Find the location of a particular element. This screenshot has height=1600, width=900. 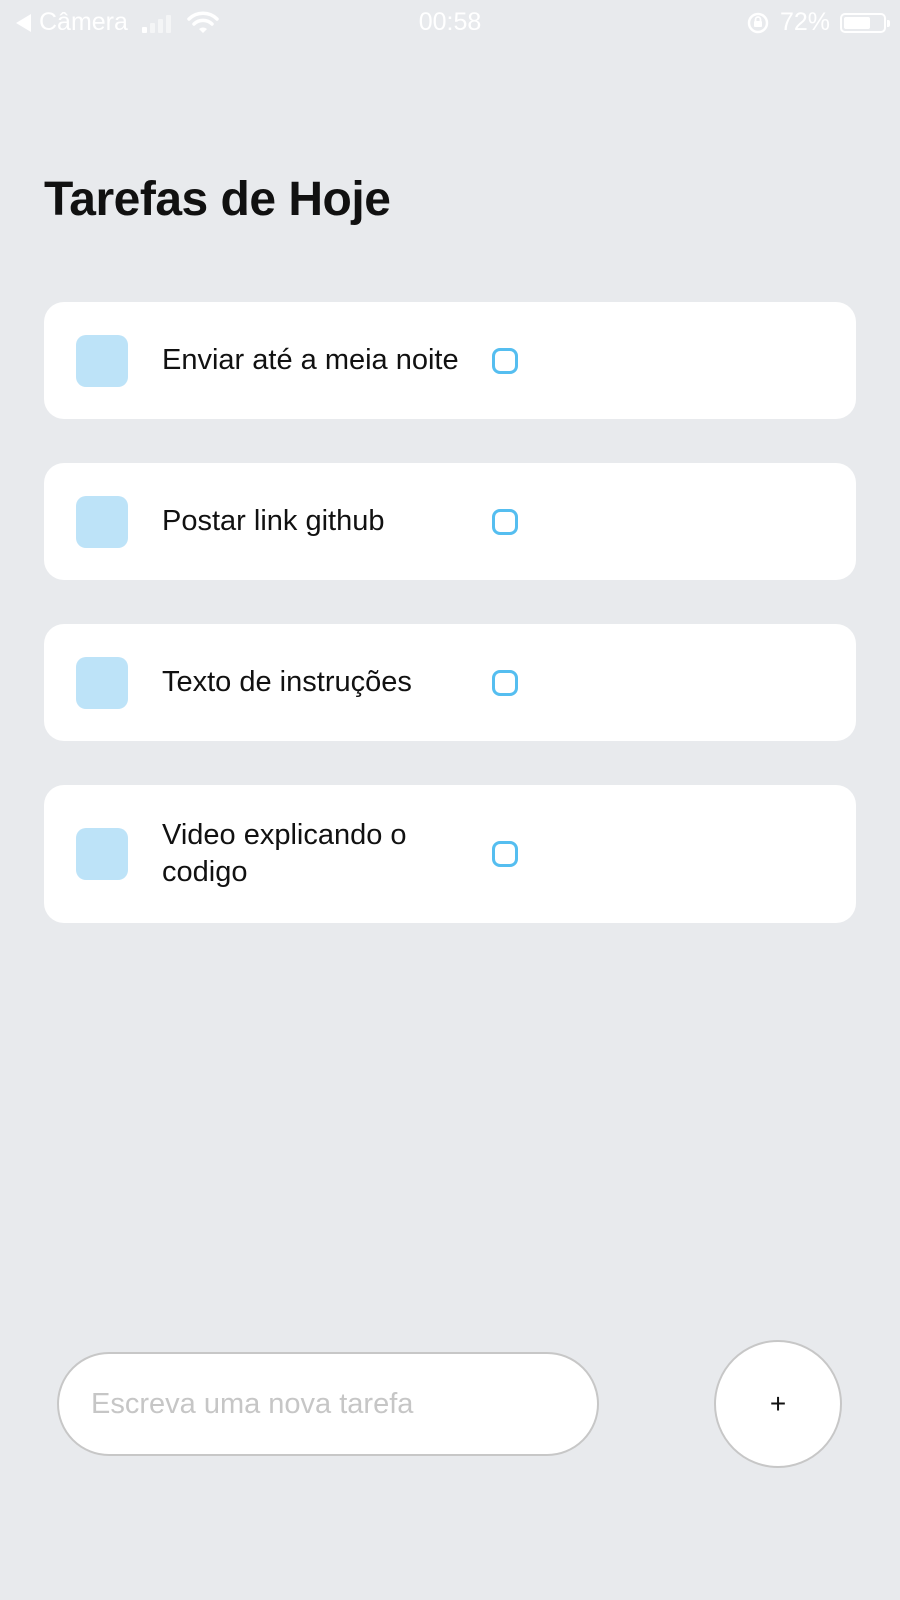

add-task-button: + is located at coordinates (778, 1404).